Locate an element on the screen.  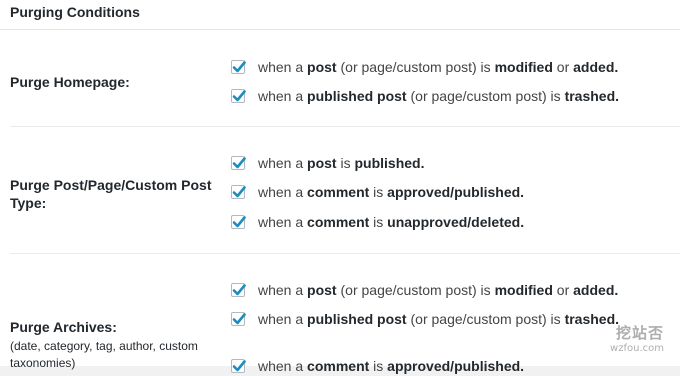
row-label-text: Purge Post/Page/Custom Post Type: is located at coordinates (111, 194).